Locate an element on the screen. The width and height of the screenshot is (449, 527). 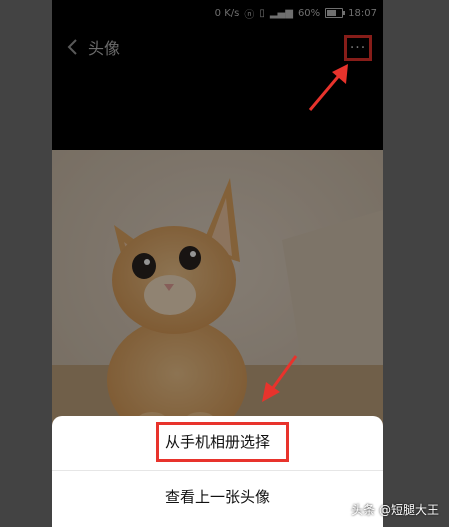
view-previous-avatar-label: 查看上一张头像 is located at coordinates (217, 496).